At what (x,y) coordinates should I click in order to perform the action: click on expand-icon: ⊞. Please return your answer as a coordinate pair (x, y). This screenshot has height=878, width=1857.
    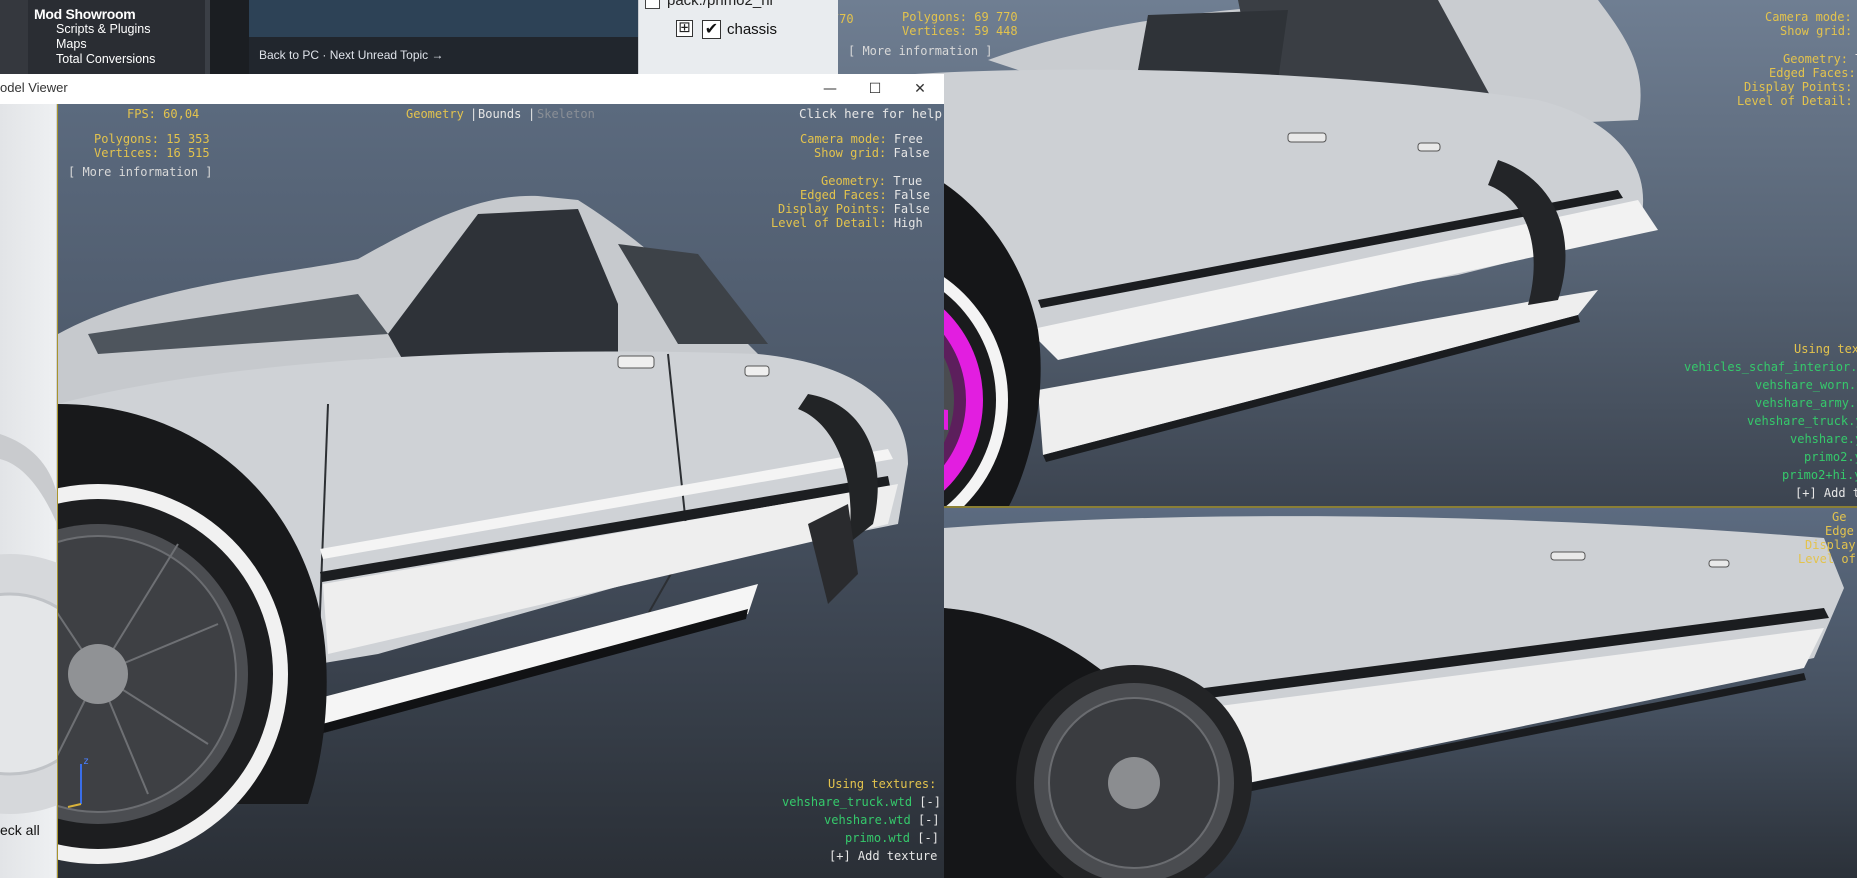
    Looking at the image, I should click on (684, 28).